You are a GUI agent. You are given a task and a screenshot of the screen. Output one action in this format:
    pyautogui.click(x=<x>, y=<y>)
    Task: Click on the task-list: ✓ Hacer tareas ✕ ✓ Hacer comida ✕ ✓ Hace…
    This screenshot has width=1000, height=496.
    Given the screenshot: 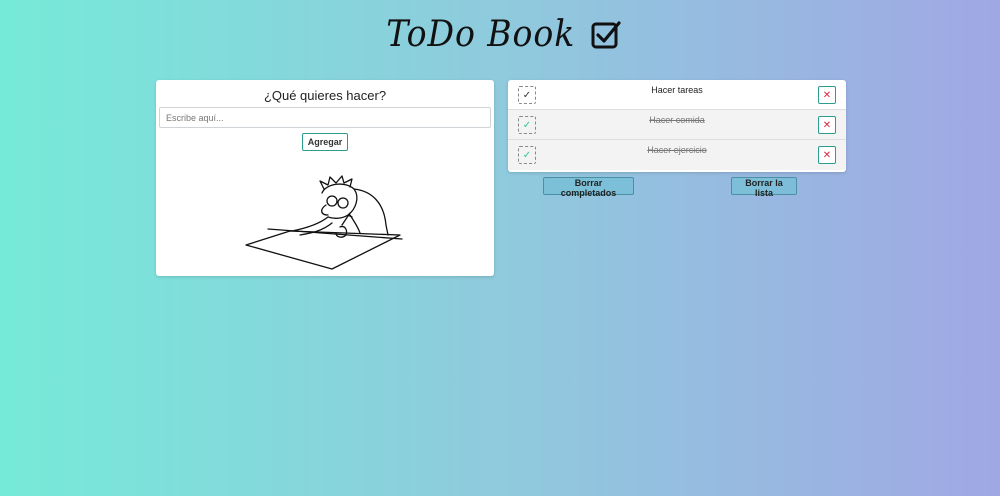 What is the action you would take?
    pyautogui.click(x=677, y=126)
    